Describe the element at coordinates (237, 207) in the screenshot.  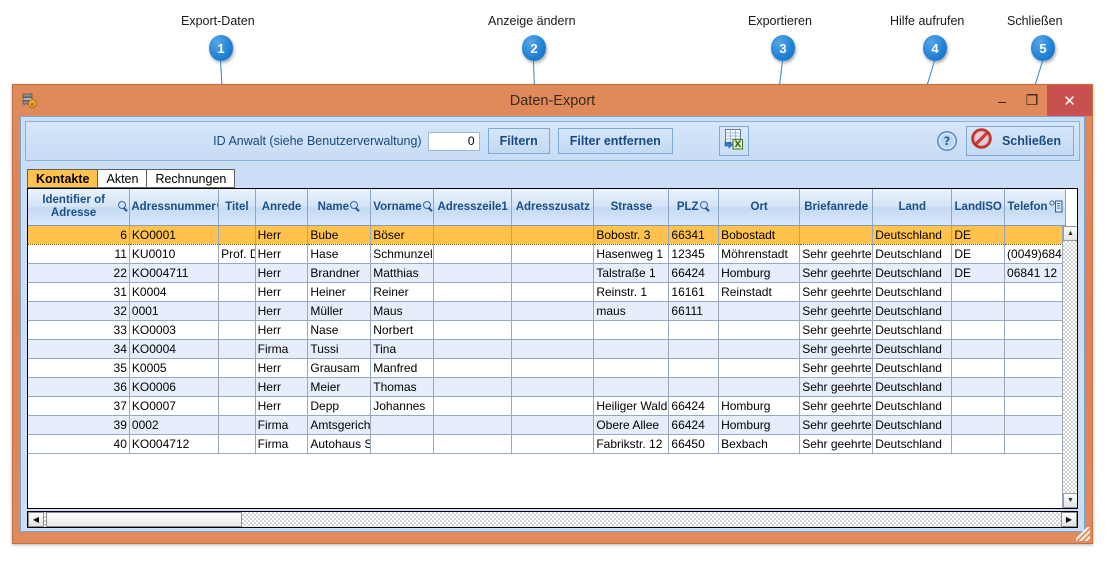
I see `column-header-titel: Titel` at that location.